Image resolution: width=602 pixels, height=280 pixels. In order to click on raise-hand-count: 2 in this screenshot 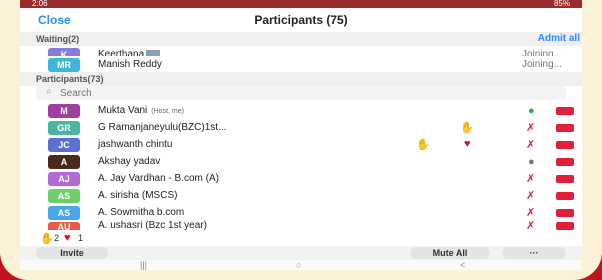, I will do `click(57, 238)`.